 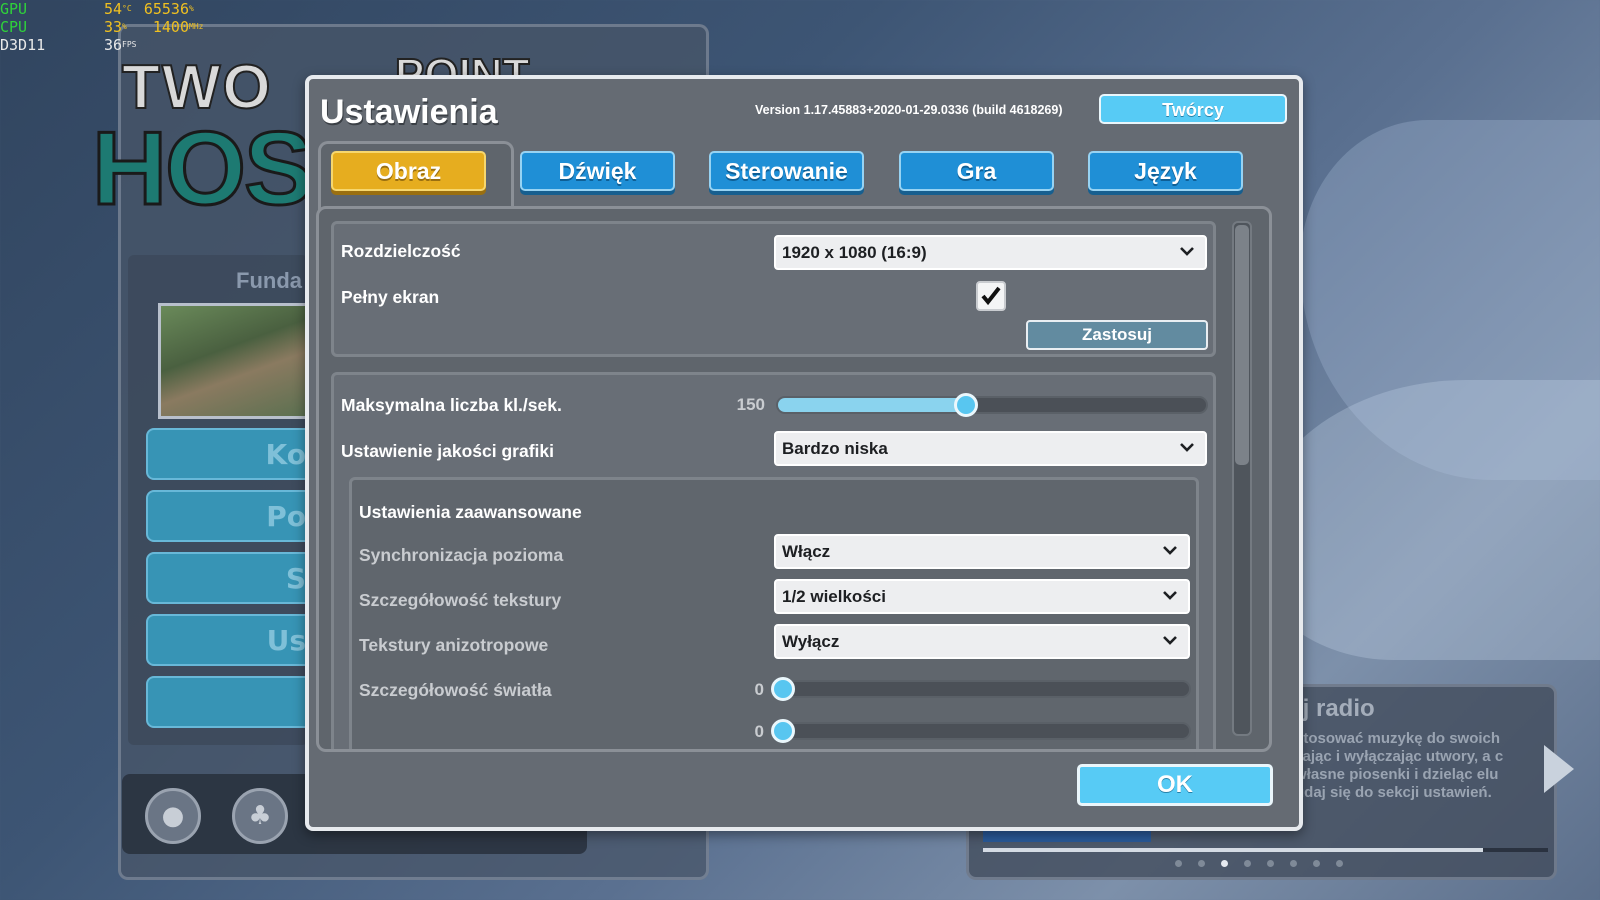 I want to click on creators-button: Twórcy, so click(x=1193, y=109).